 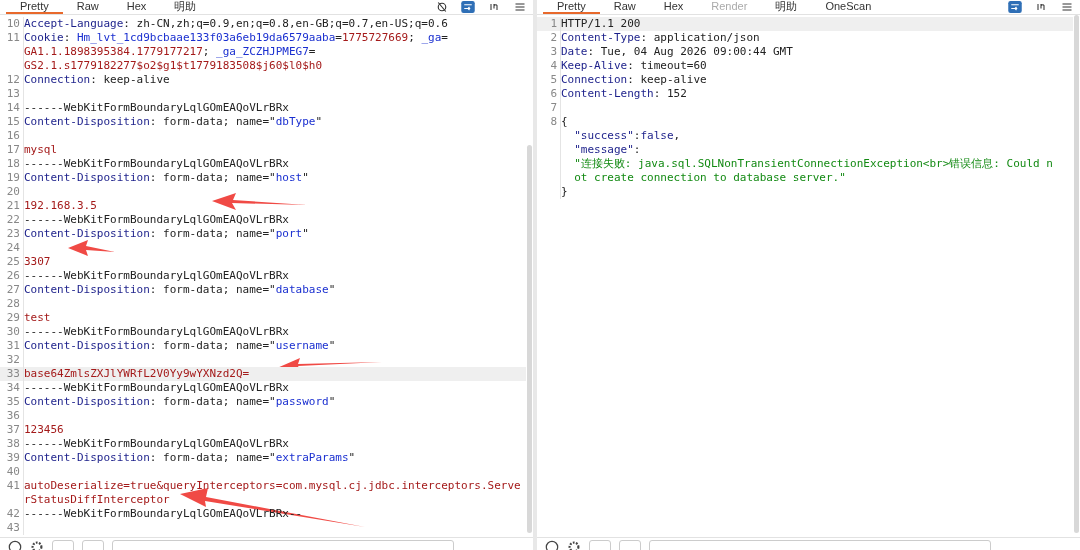 What do you see at coordinates (12, 318) in the screenshot?
I see `line-number: 29` at bounding box center [12, 318].